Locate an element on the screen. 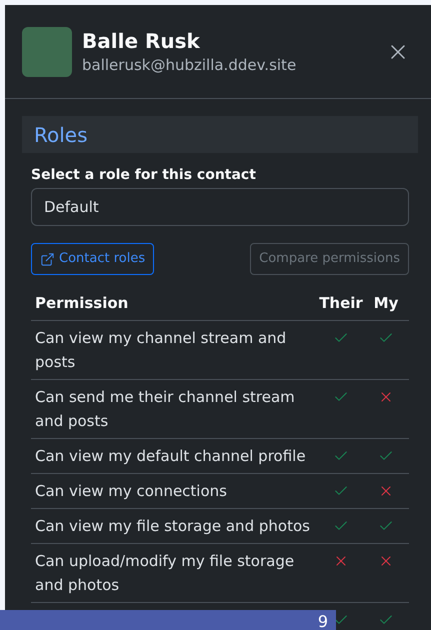 The width and height of the screenshot is (431, 630). permission-label: Can view my file storage and photos is located at coordinates (172, 526).